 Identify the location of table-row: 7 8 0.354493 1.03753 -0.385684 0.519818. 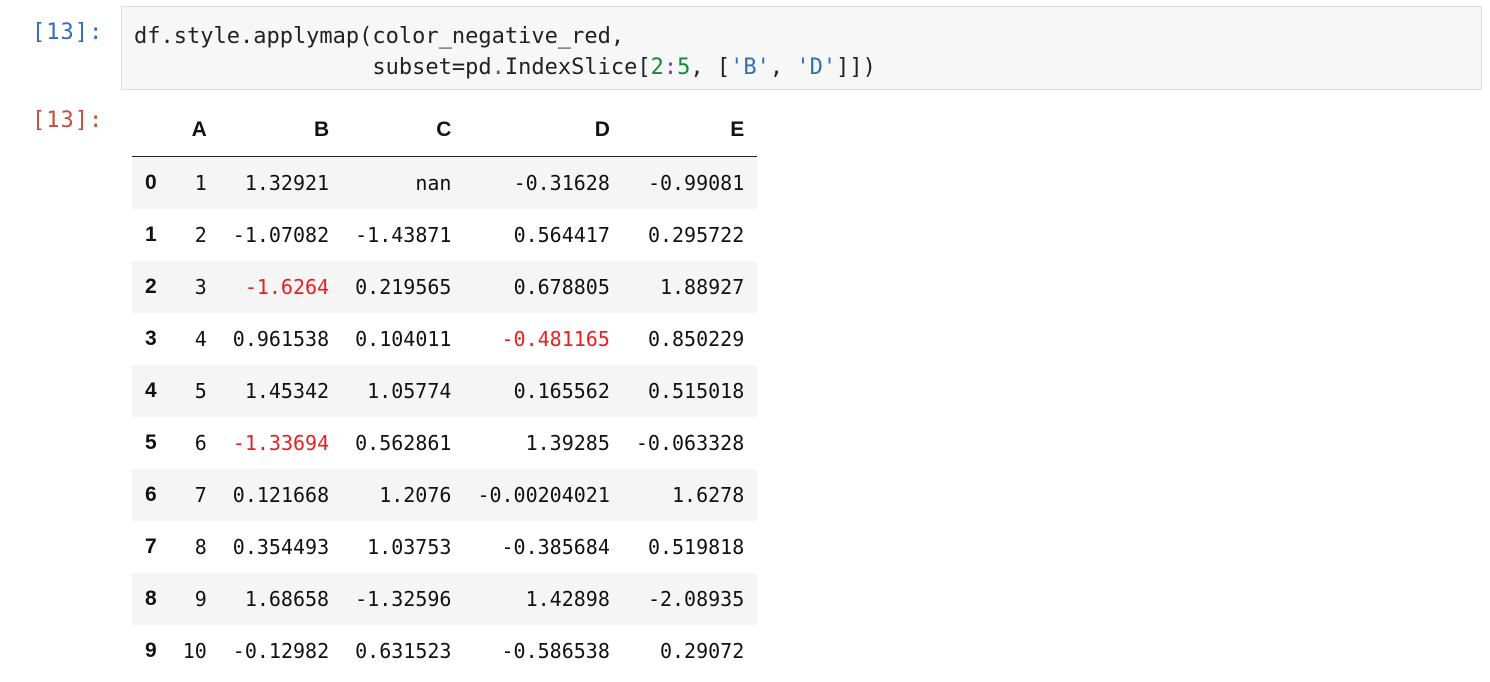
(444, 547).